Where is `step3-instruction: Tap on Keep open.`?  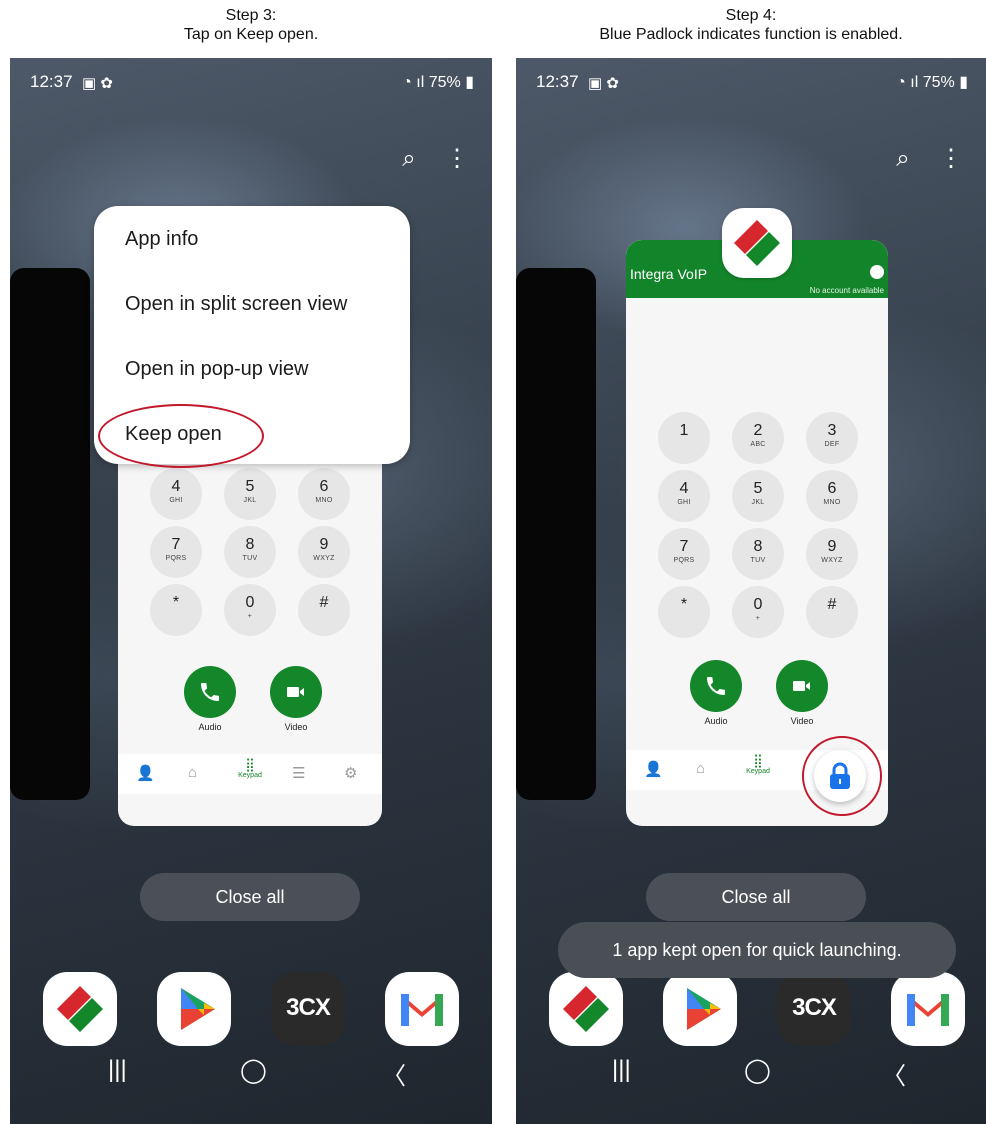 step3-instruction: Tap on Keep open. is located at coordinates (251, 34).